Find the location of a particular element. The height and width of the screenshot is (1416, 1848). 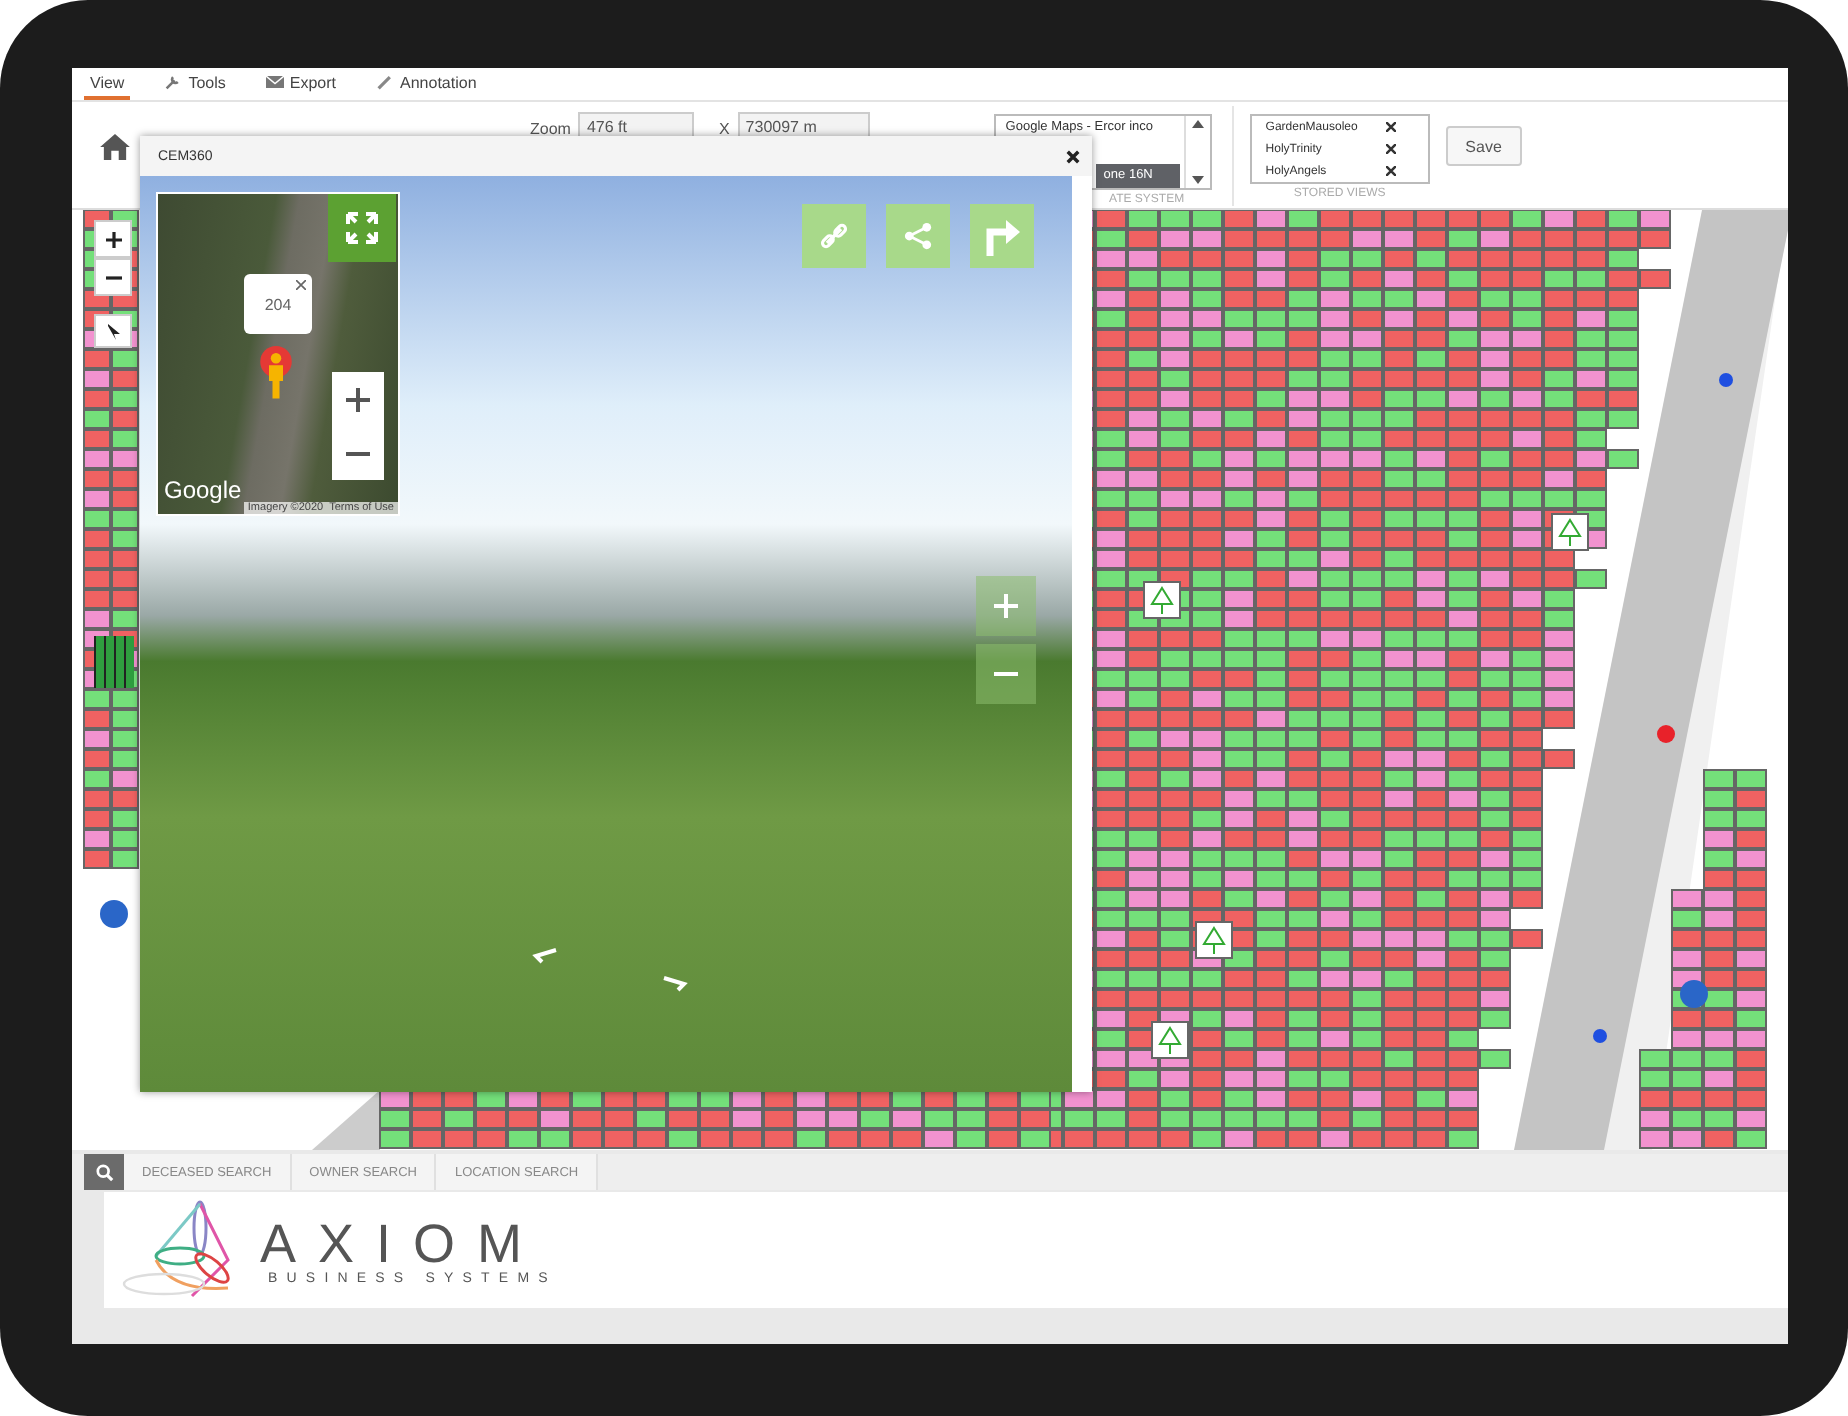

menu-tab: Export is located at coordinates (301, 84).